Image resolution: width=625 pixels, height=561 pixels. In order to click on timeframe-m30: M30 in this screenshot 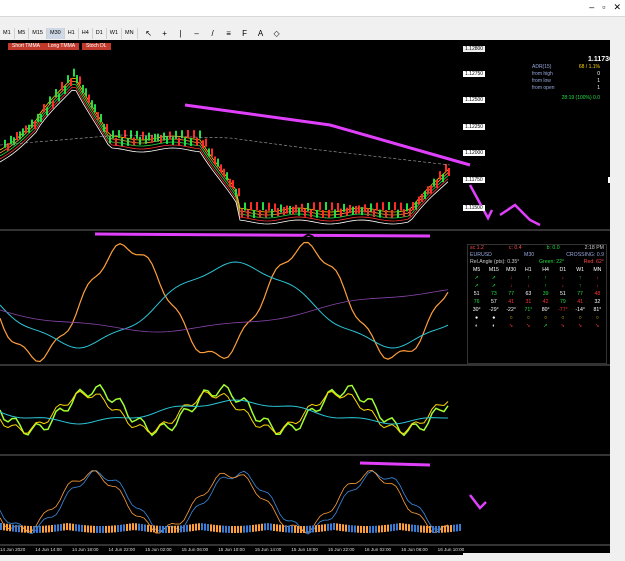, I will do `click(55, 33)`.